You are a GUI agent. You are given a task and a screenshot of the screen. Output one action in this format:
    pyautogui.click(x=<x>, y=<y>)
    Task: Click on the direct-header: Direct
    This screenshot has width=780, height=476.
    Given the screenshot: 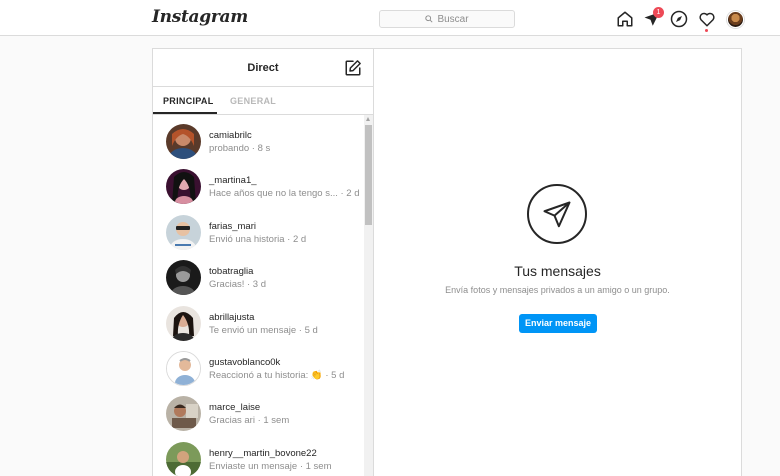 What is the action you would take?
    pyautogui.click(x=263, y=68)
    